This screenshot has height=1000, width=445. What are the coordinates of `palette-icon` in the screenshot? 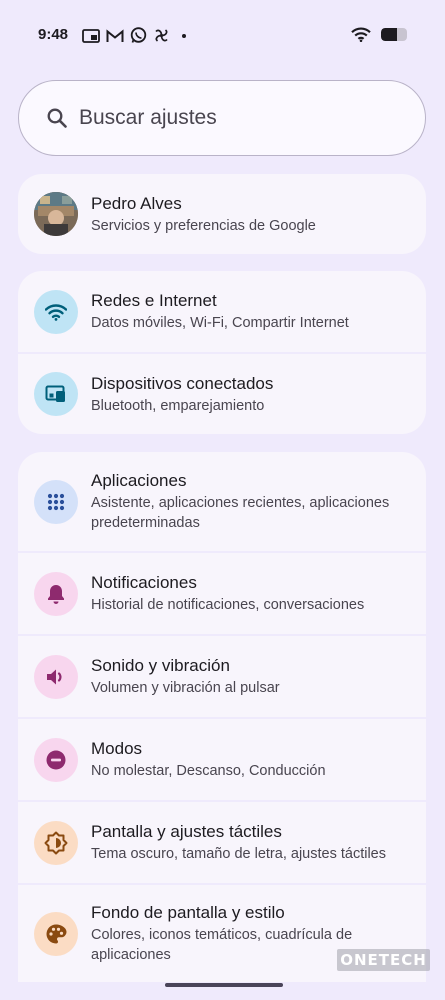 It's located at (56, 933).